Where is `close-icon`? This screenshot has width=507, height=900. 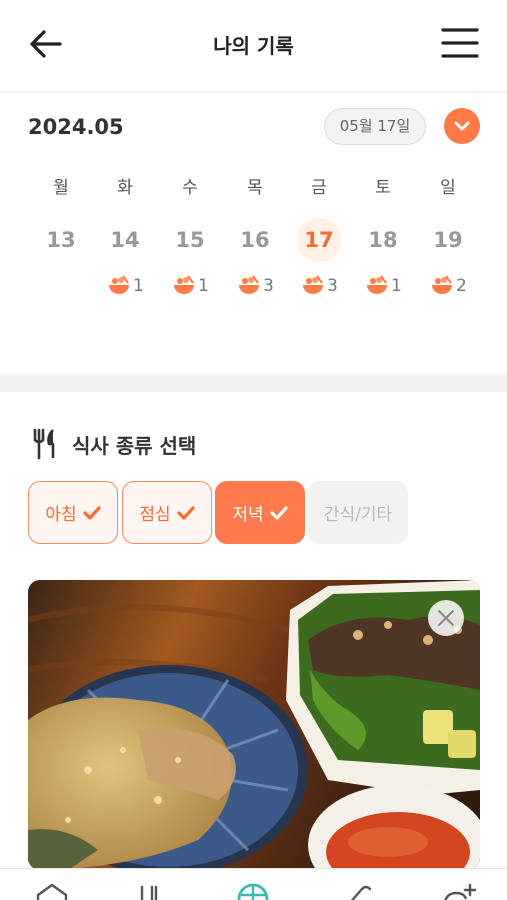 close-icon is located at coordinates (446, 618).